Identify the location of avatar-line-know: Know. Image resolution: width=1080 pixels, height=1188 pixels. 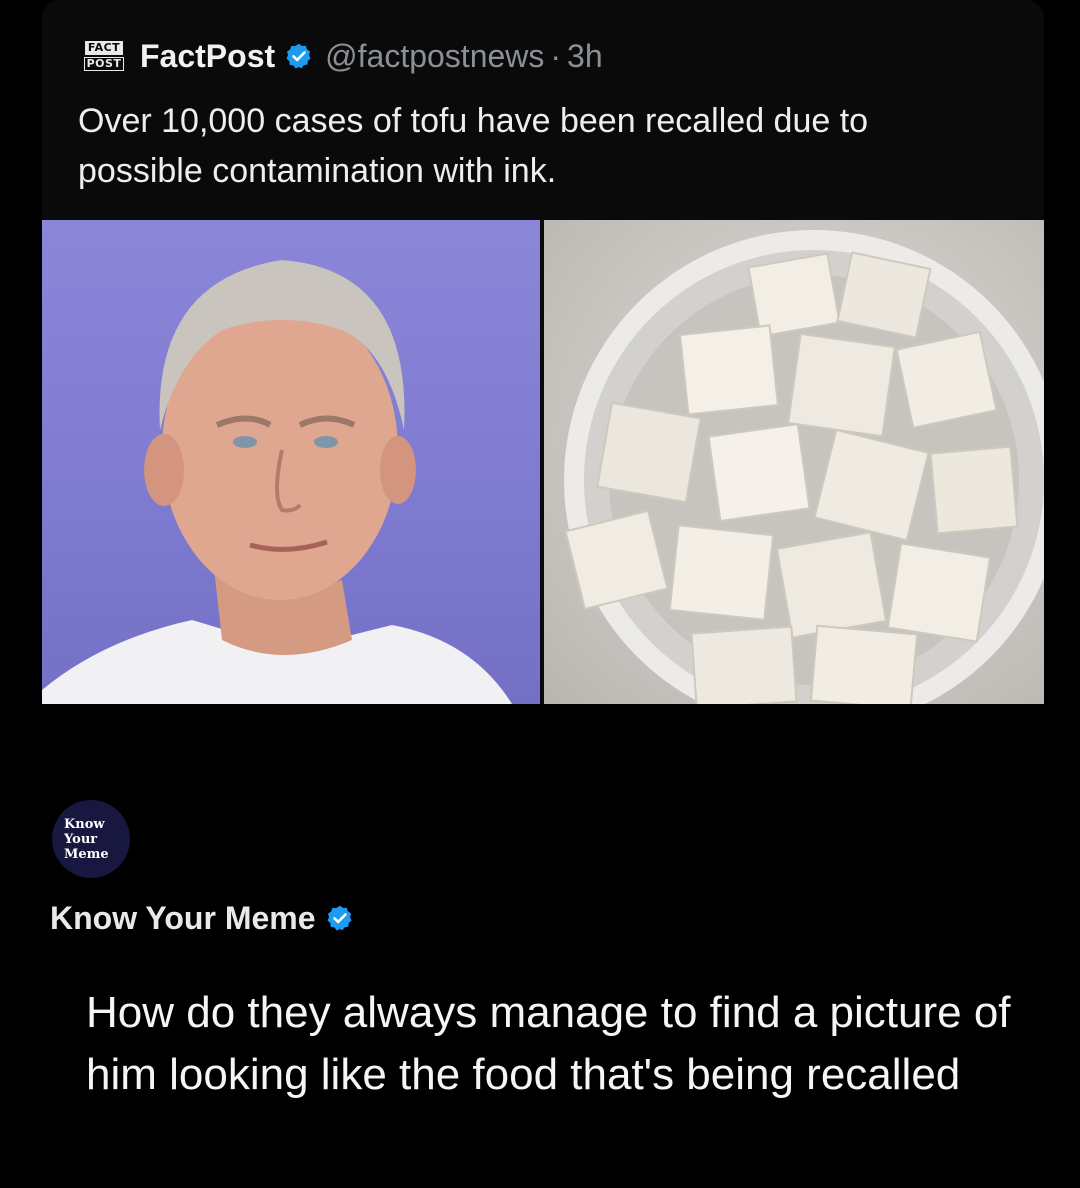
(84, 824).